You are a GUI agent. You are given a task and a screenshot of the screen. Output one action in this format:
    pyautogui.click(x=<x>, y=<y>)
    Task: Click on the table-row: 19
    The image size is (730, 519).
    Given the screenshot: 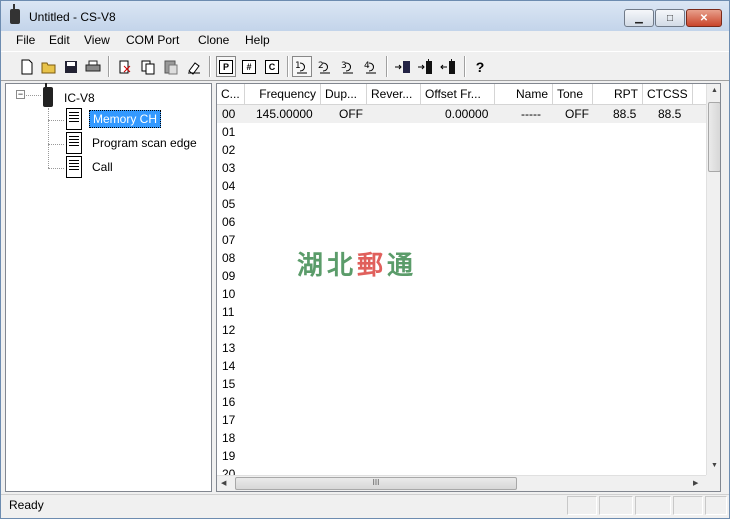 What is the action you would take?
    pyautogui.click(x=462, y=456)
    